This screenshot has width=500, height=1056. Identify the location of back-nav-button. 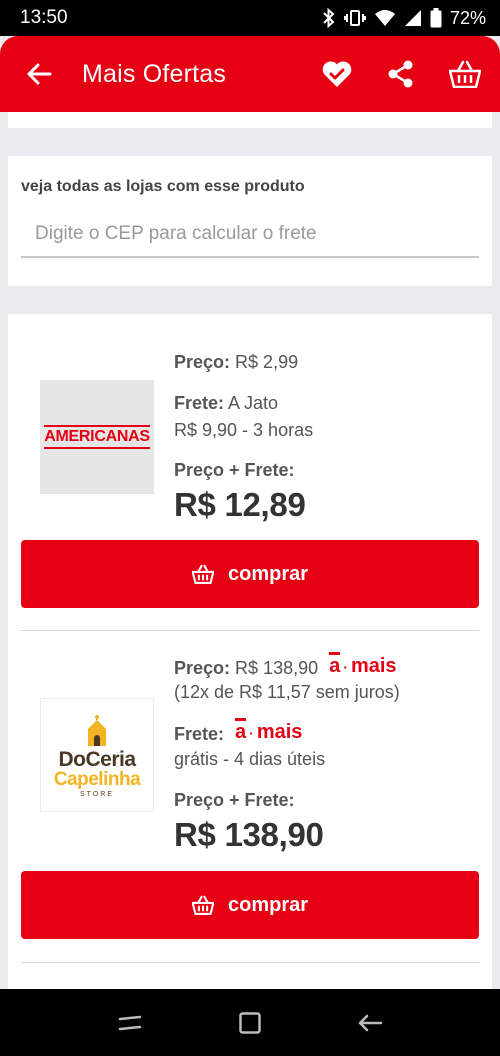
(370, 1023).